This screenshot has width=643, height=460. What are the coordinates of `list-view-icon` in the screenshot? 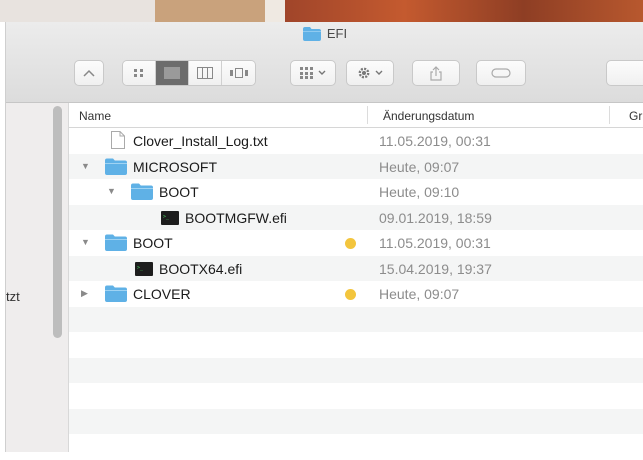 It's located at (172, 73).